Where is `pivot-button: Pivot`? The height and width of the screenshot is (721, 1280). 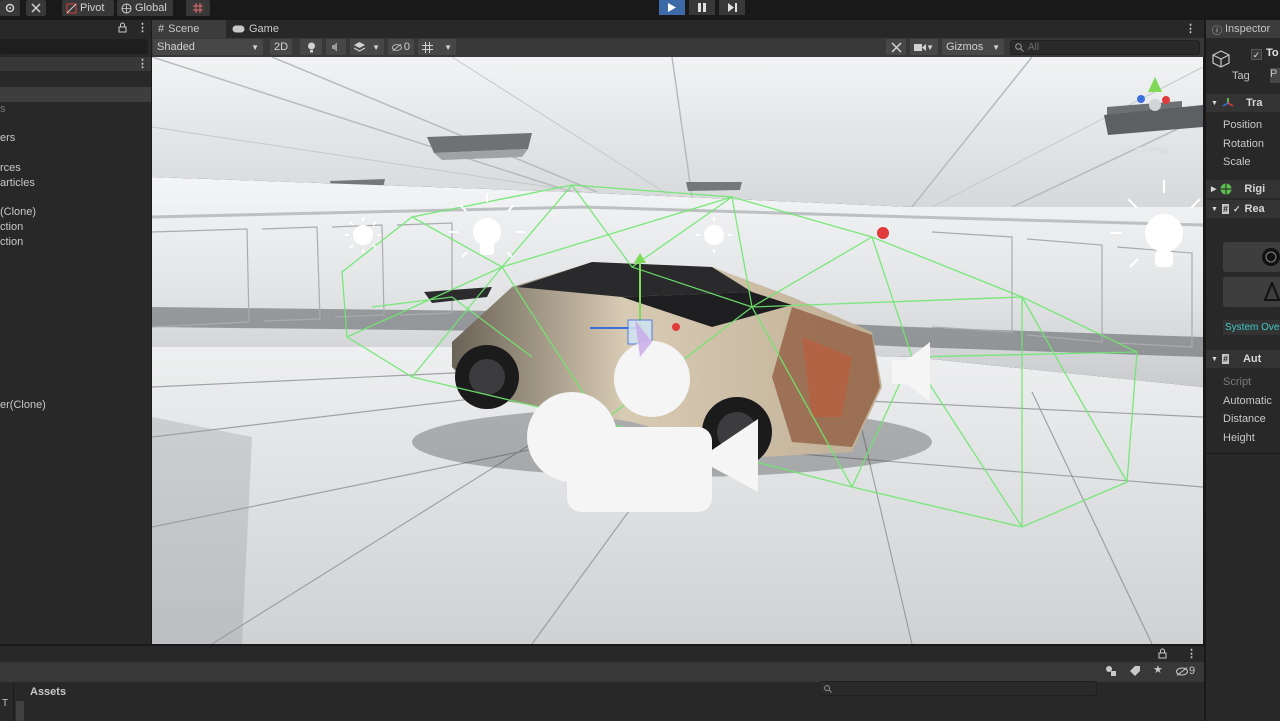 pivot-button: Pivot is located at coordinates (88, 8).